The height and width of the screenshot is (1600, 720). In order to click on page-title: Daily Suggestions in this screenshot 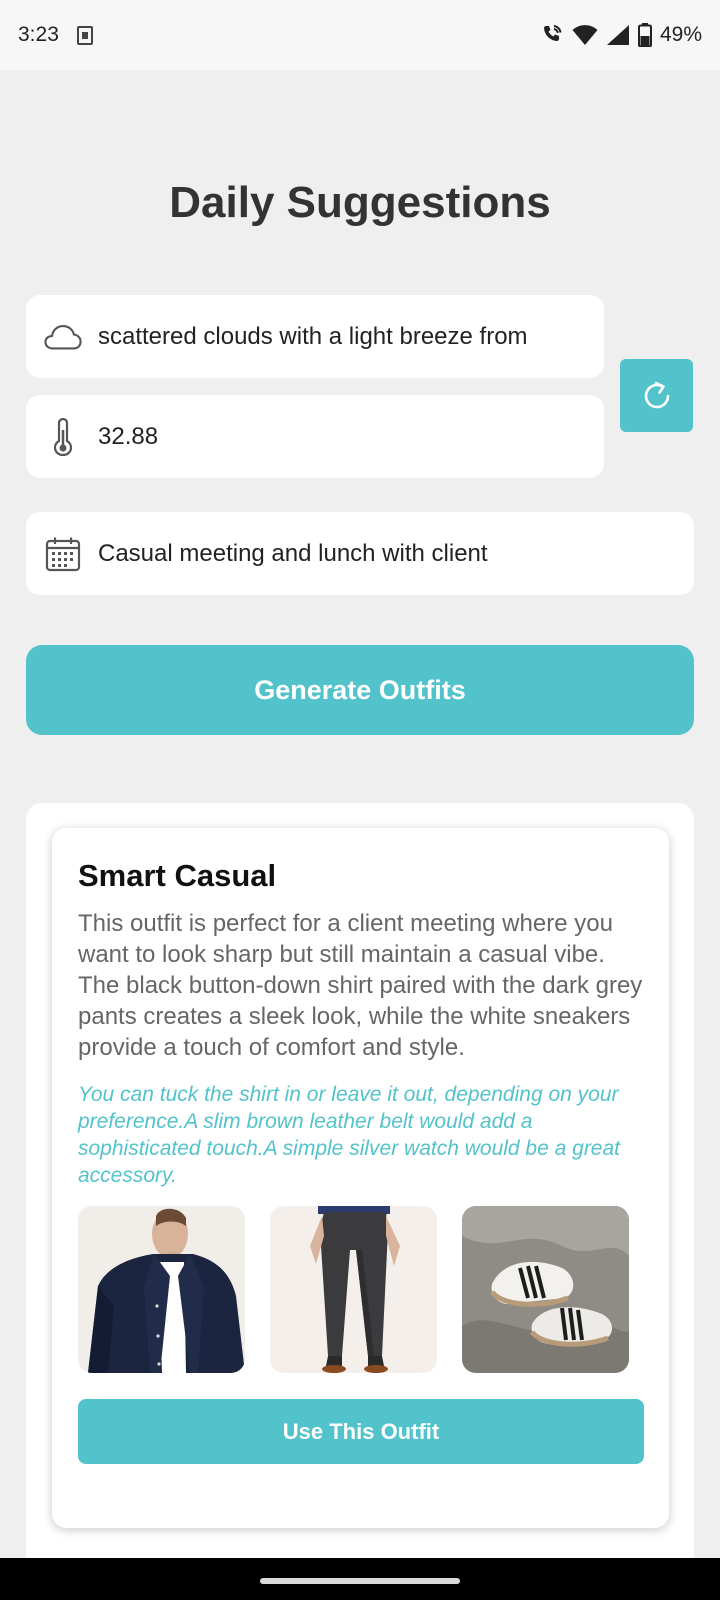, I will do `click(360, 202)`.